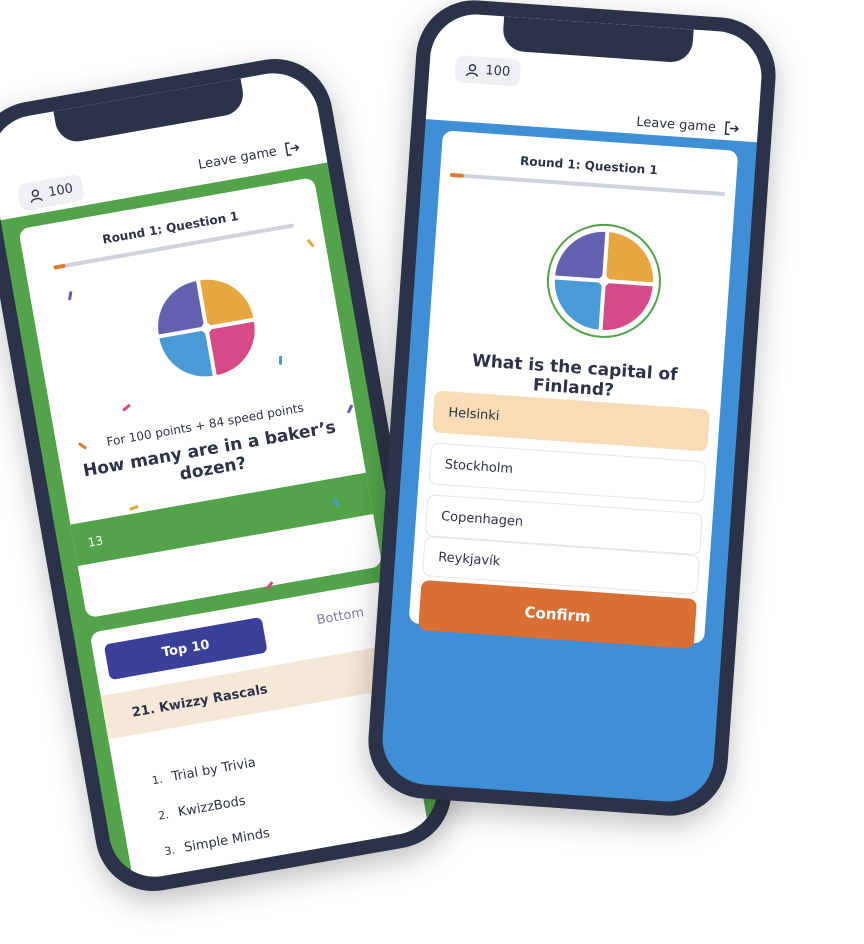 The width and height of the screenshot is (864, 944). Describe the element at coordinates (226, 840) in the screenshot. I see `team-name: Simple Minds` at that location.